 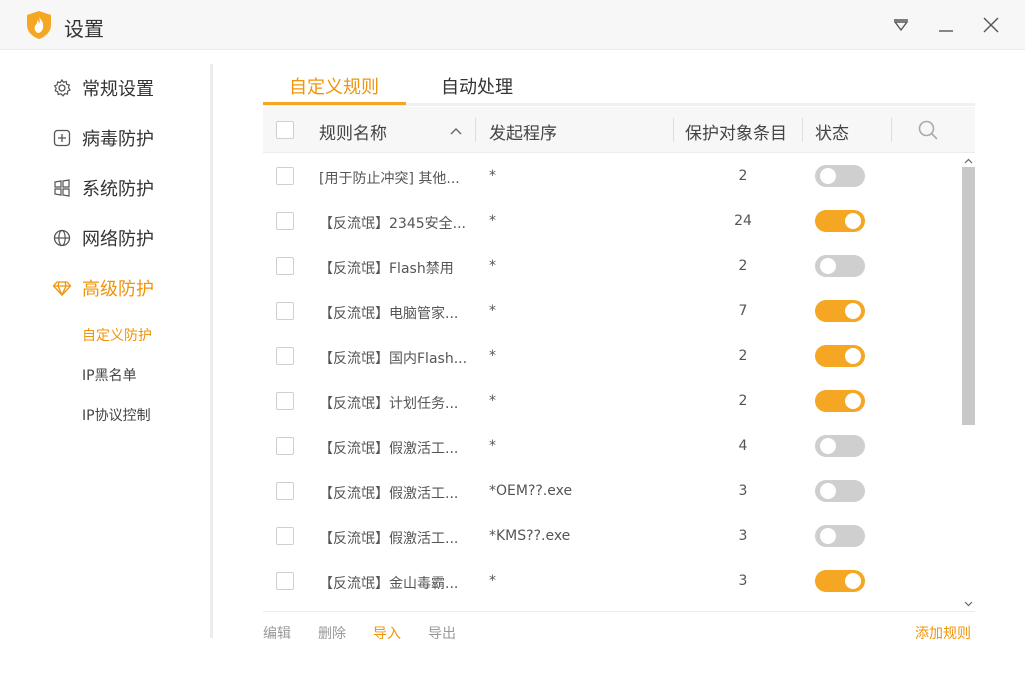 I want to click on rule-count: 7, so click(x=743, y=311).